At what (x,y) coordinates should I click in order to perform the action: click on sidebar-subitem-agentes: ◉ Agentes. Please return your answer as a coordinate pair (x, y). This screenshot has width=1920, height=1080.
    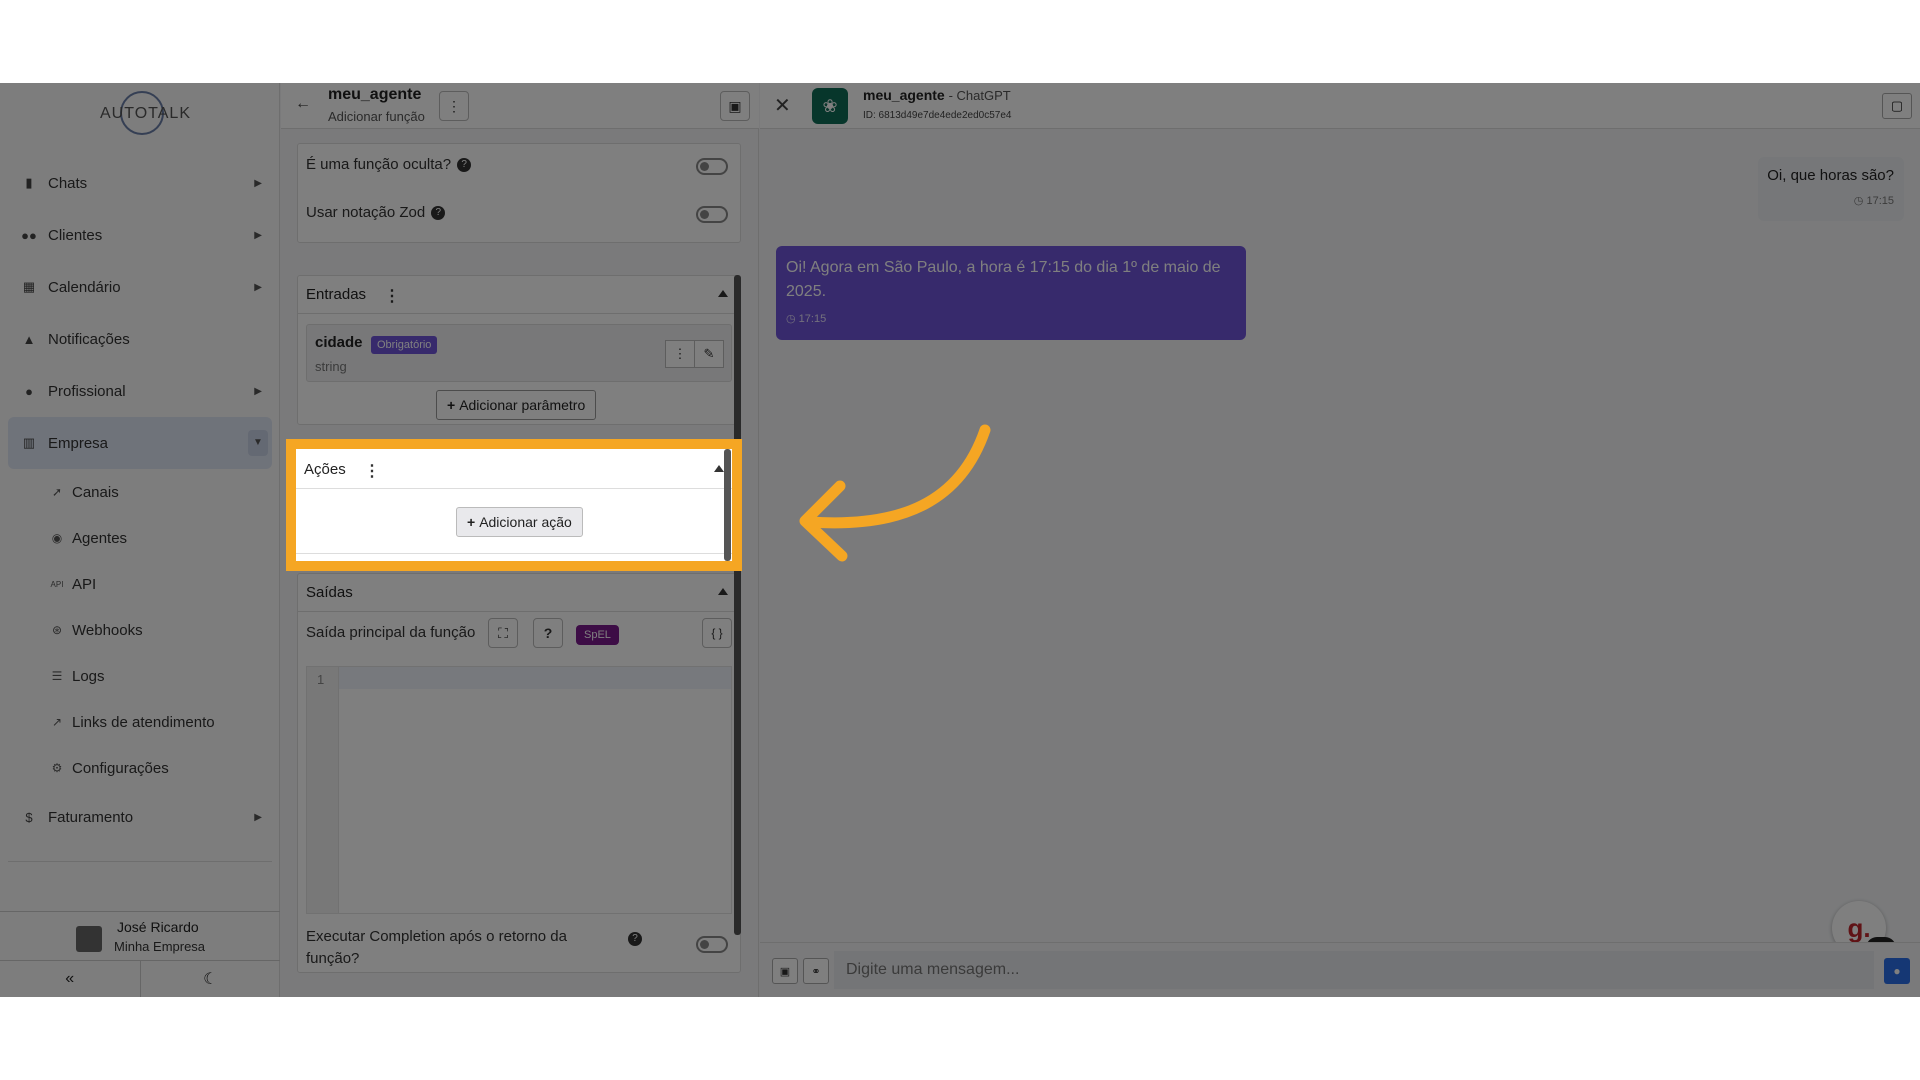
    Looking at the image, I should click on (140, 538).